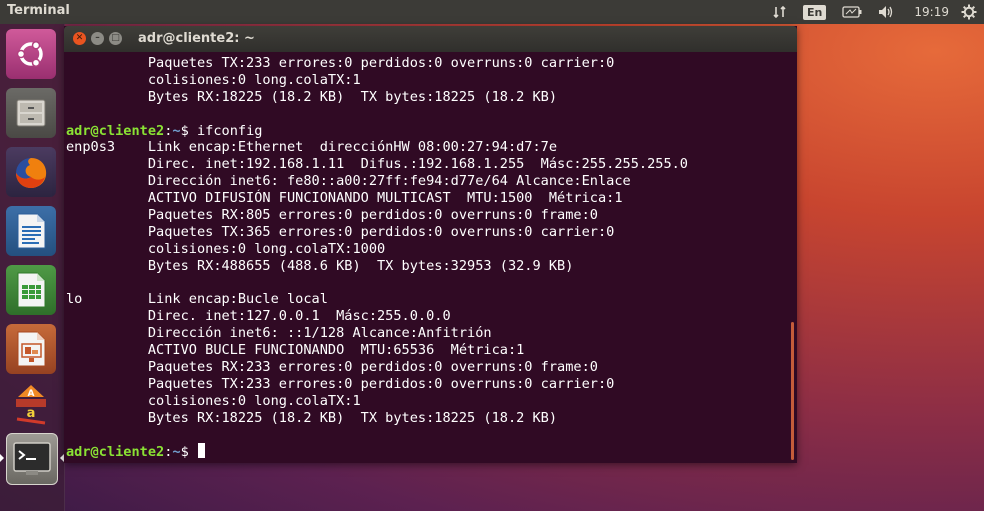 This screenshot has width=984, height=511. I want to click on software-button: A a, so click(31, 405).